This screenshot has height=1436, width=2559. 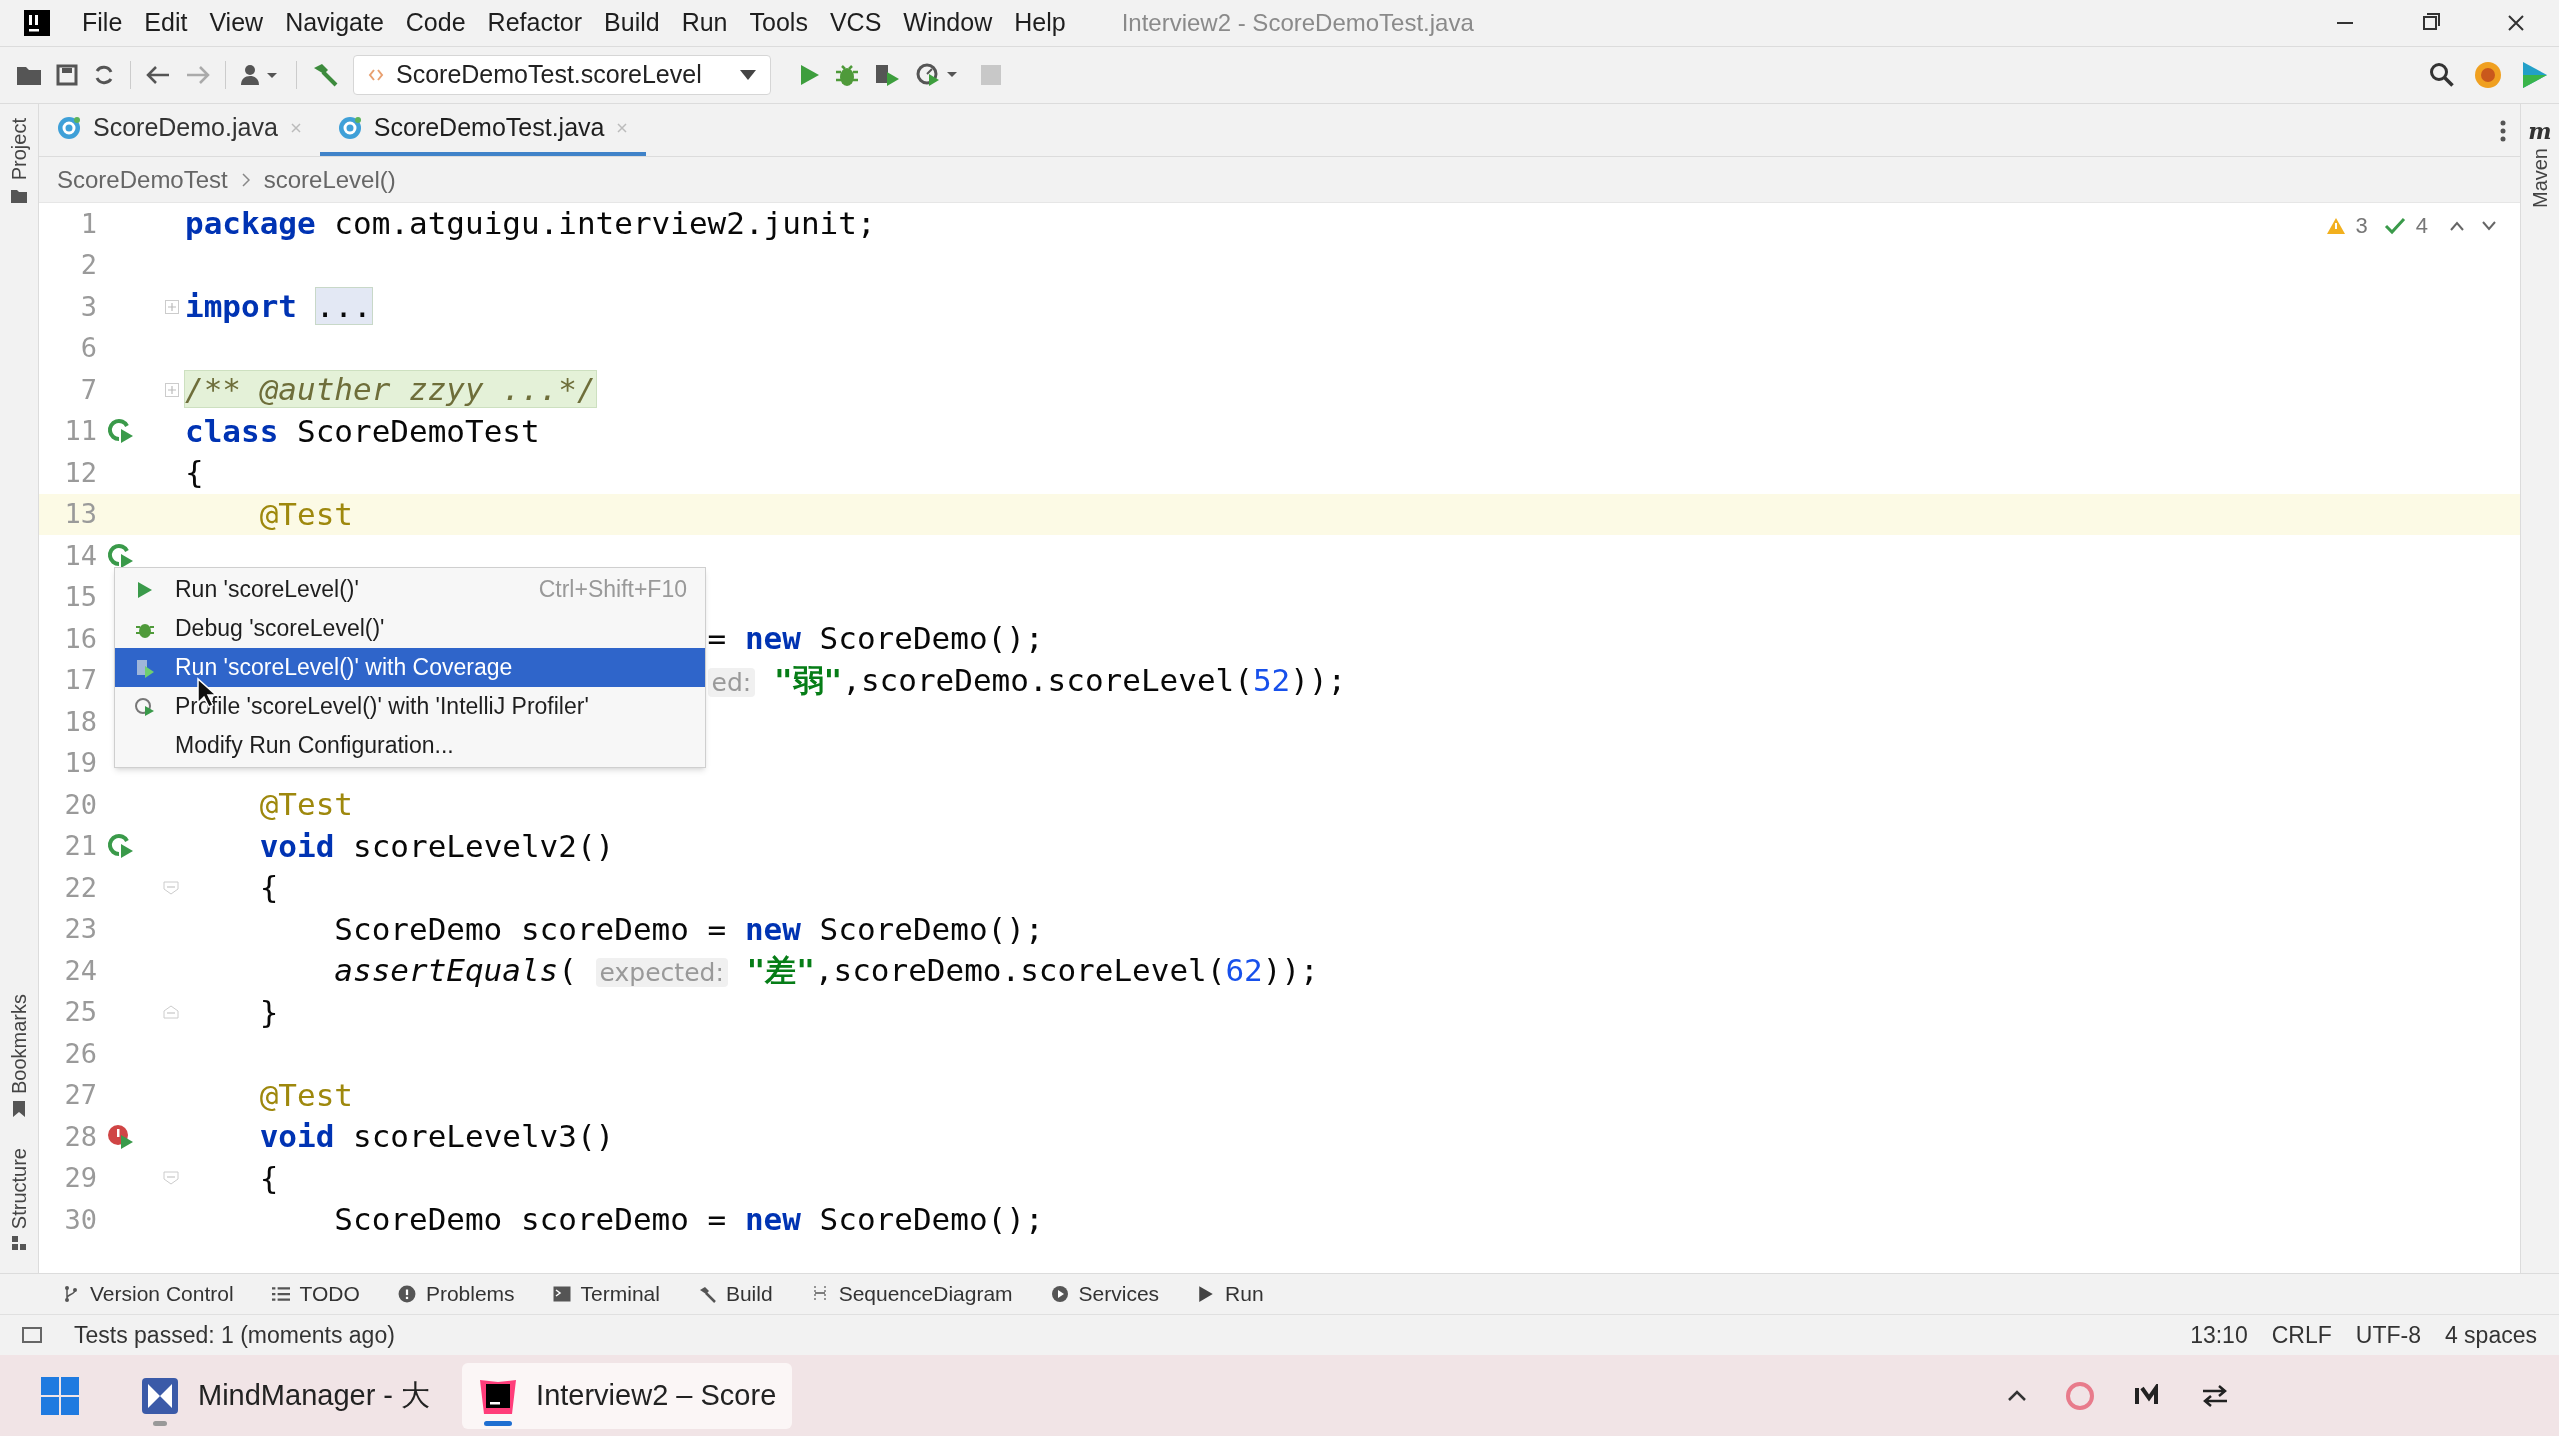 What do you see at coordinates (32, 1335) in the screenshot?
I see `panel-toggle-icon` at bounding box center [32, 1335].